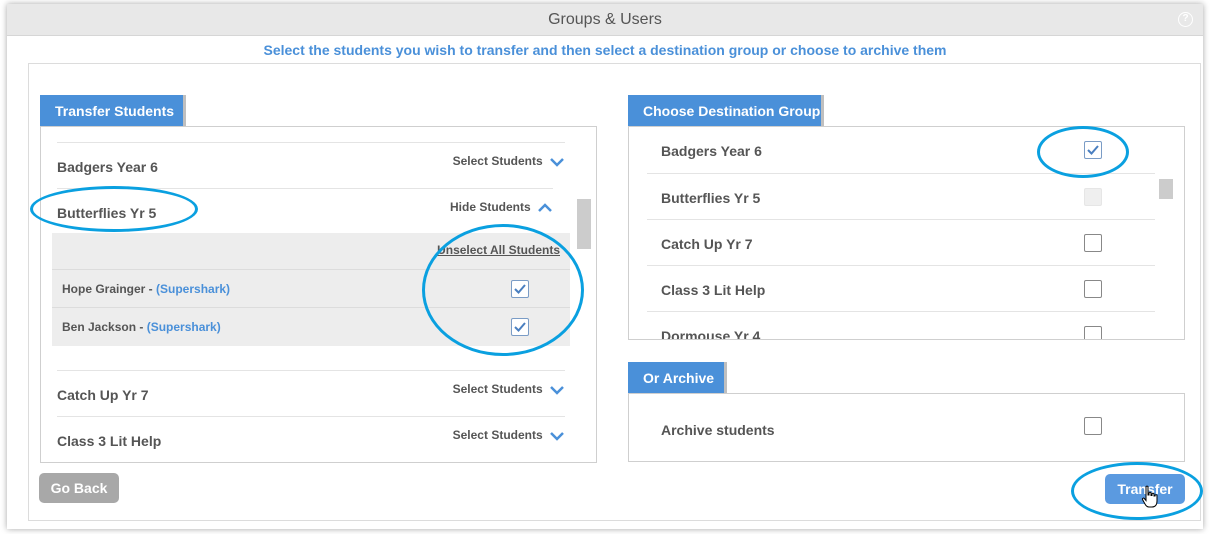  I want to click on question-circle-icon: ?, so click(1185, 19).